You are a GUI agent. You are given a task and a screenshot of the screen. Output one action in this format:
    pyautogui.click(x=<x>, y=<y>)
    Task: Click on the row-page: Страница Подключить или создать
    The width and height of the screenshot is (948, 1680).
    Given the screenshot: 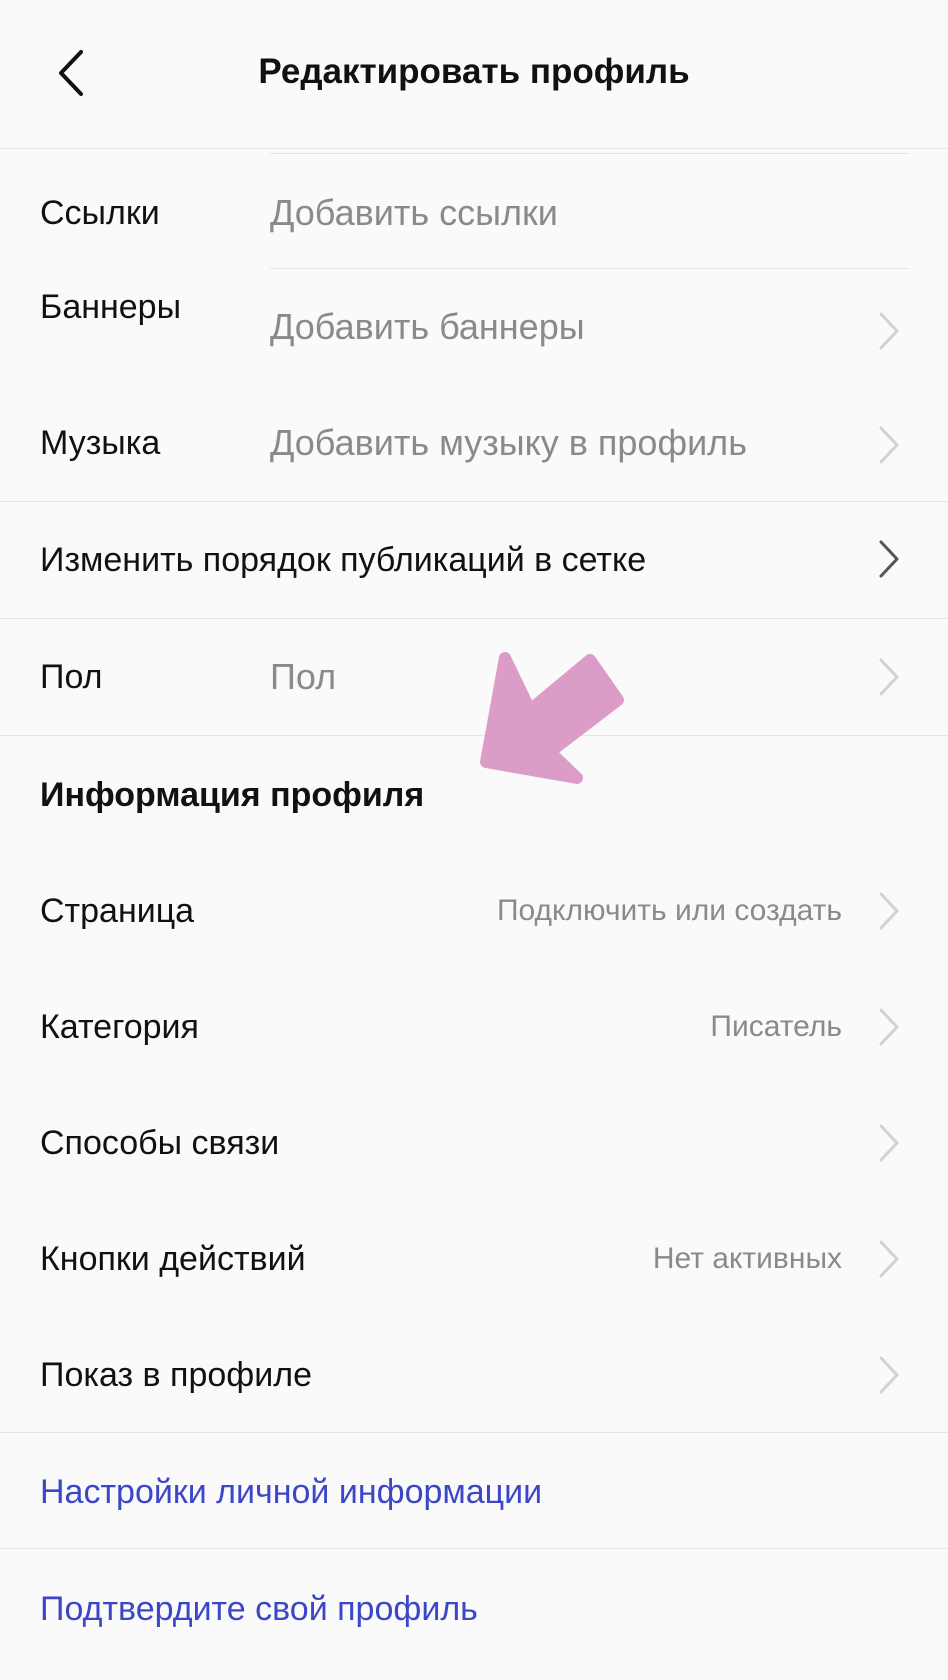 What is the action you would take?
    pyautogui.click(x=474, y=911)
    